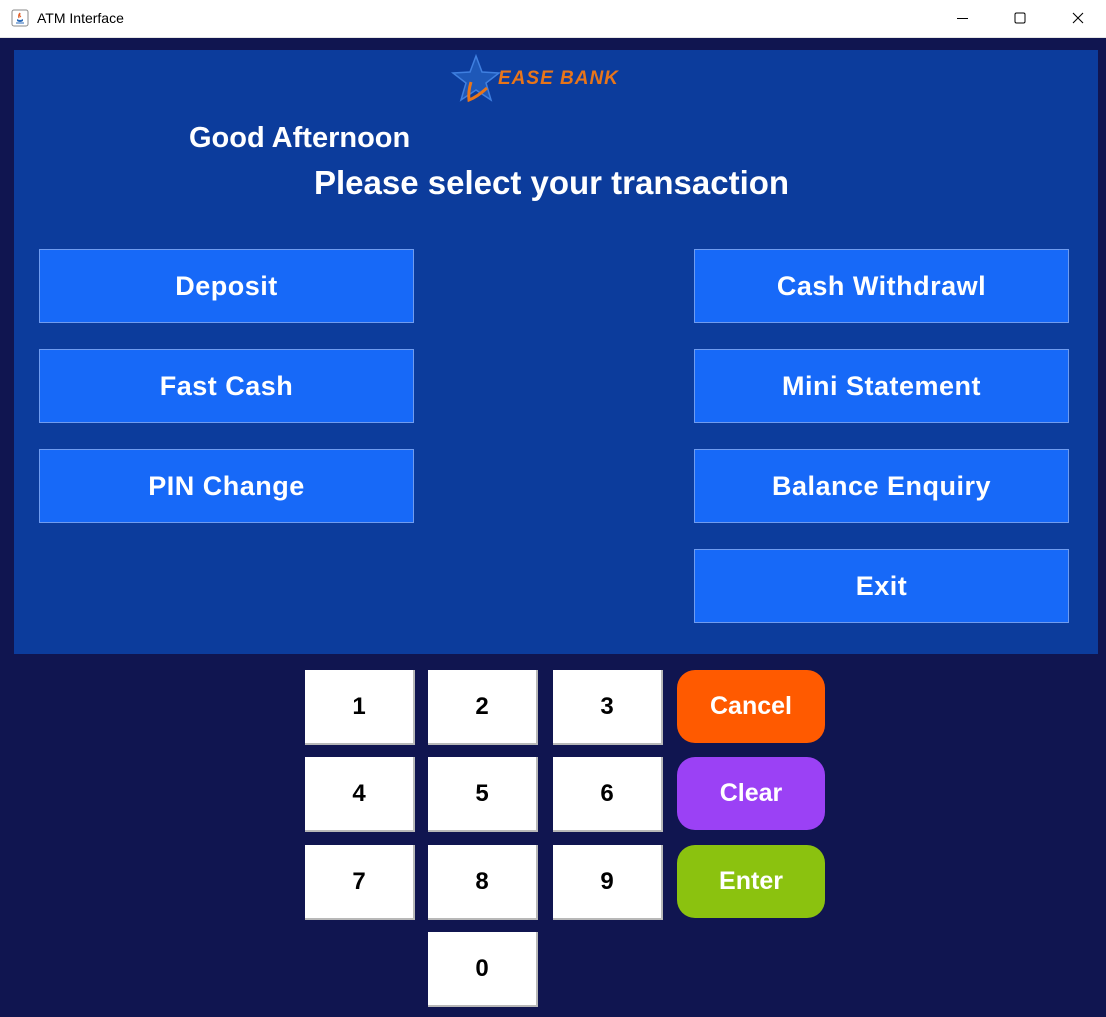  What do you see at coordinates (558, 78) in the screenshot?
I see `bank-logo-text: EASE BANK` at bounding box center [558, 78].